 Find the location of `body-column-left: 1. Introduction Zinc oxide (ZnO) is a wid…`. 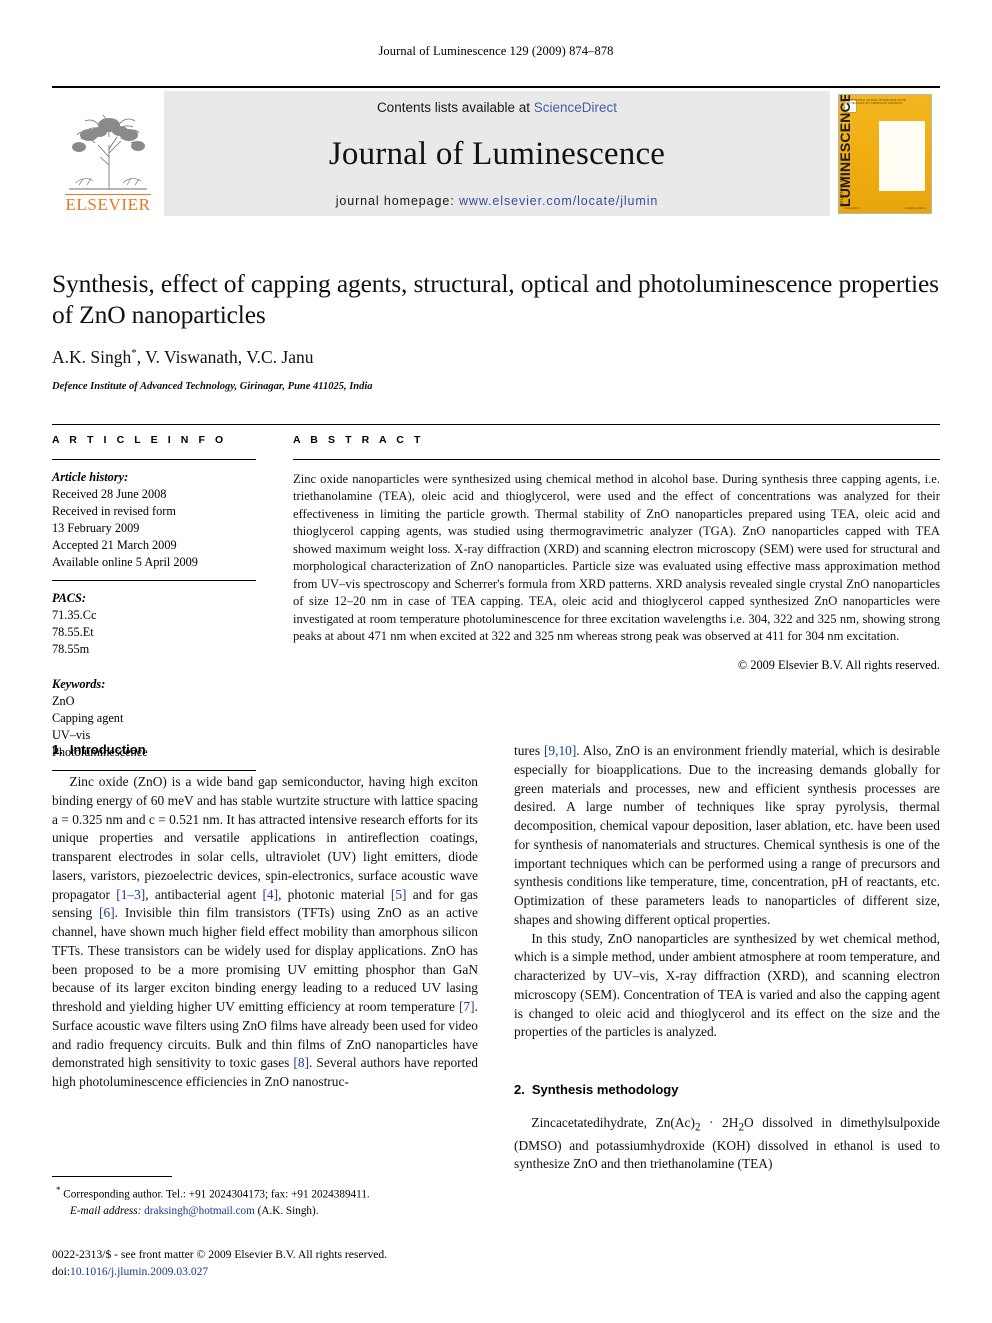

body-column-left: 1. Introduction Zinc oxide (ZnO) is a wid… is located at coordinates (265, 952).